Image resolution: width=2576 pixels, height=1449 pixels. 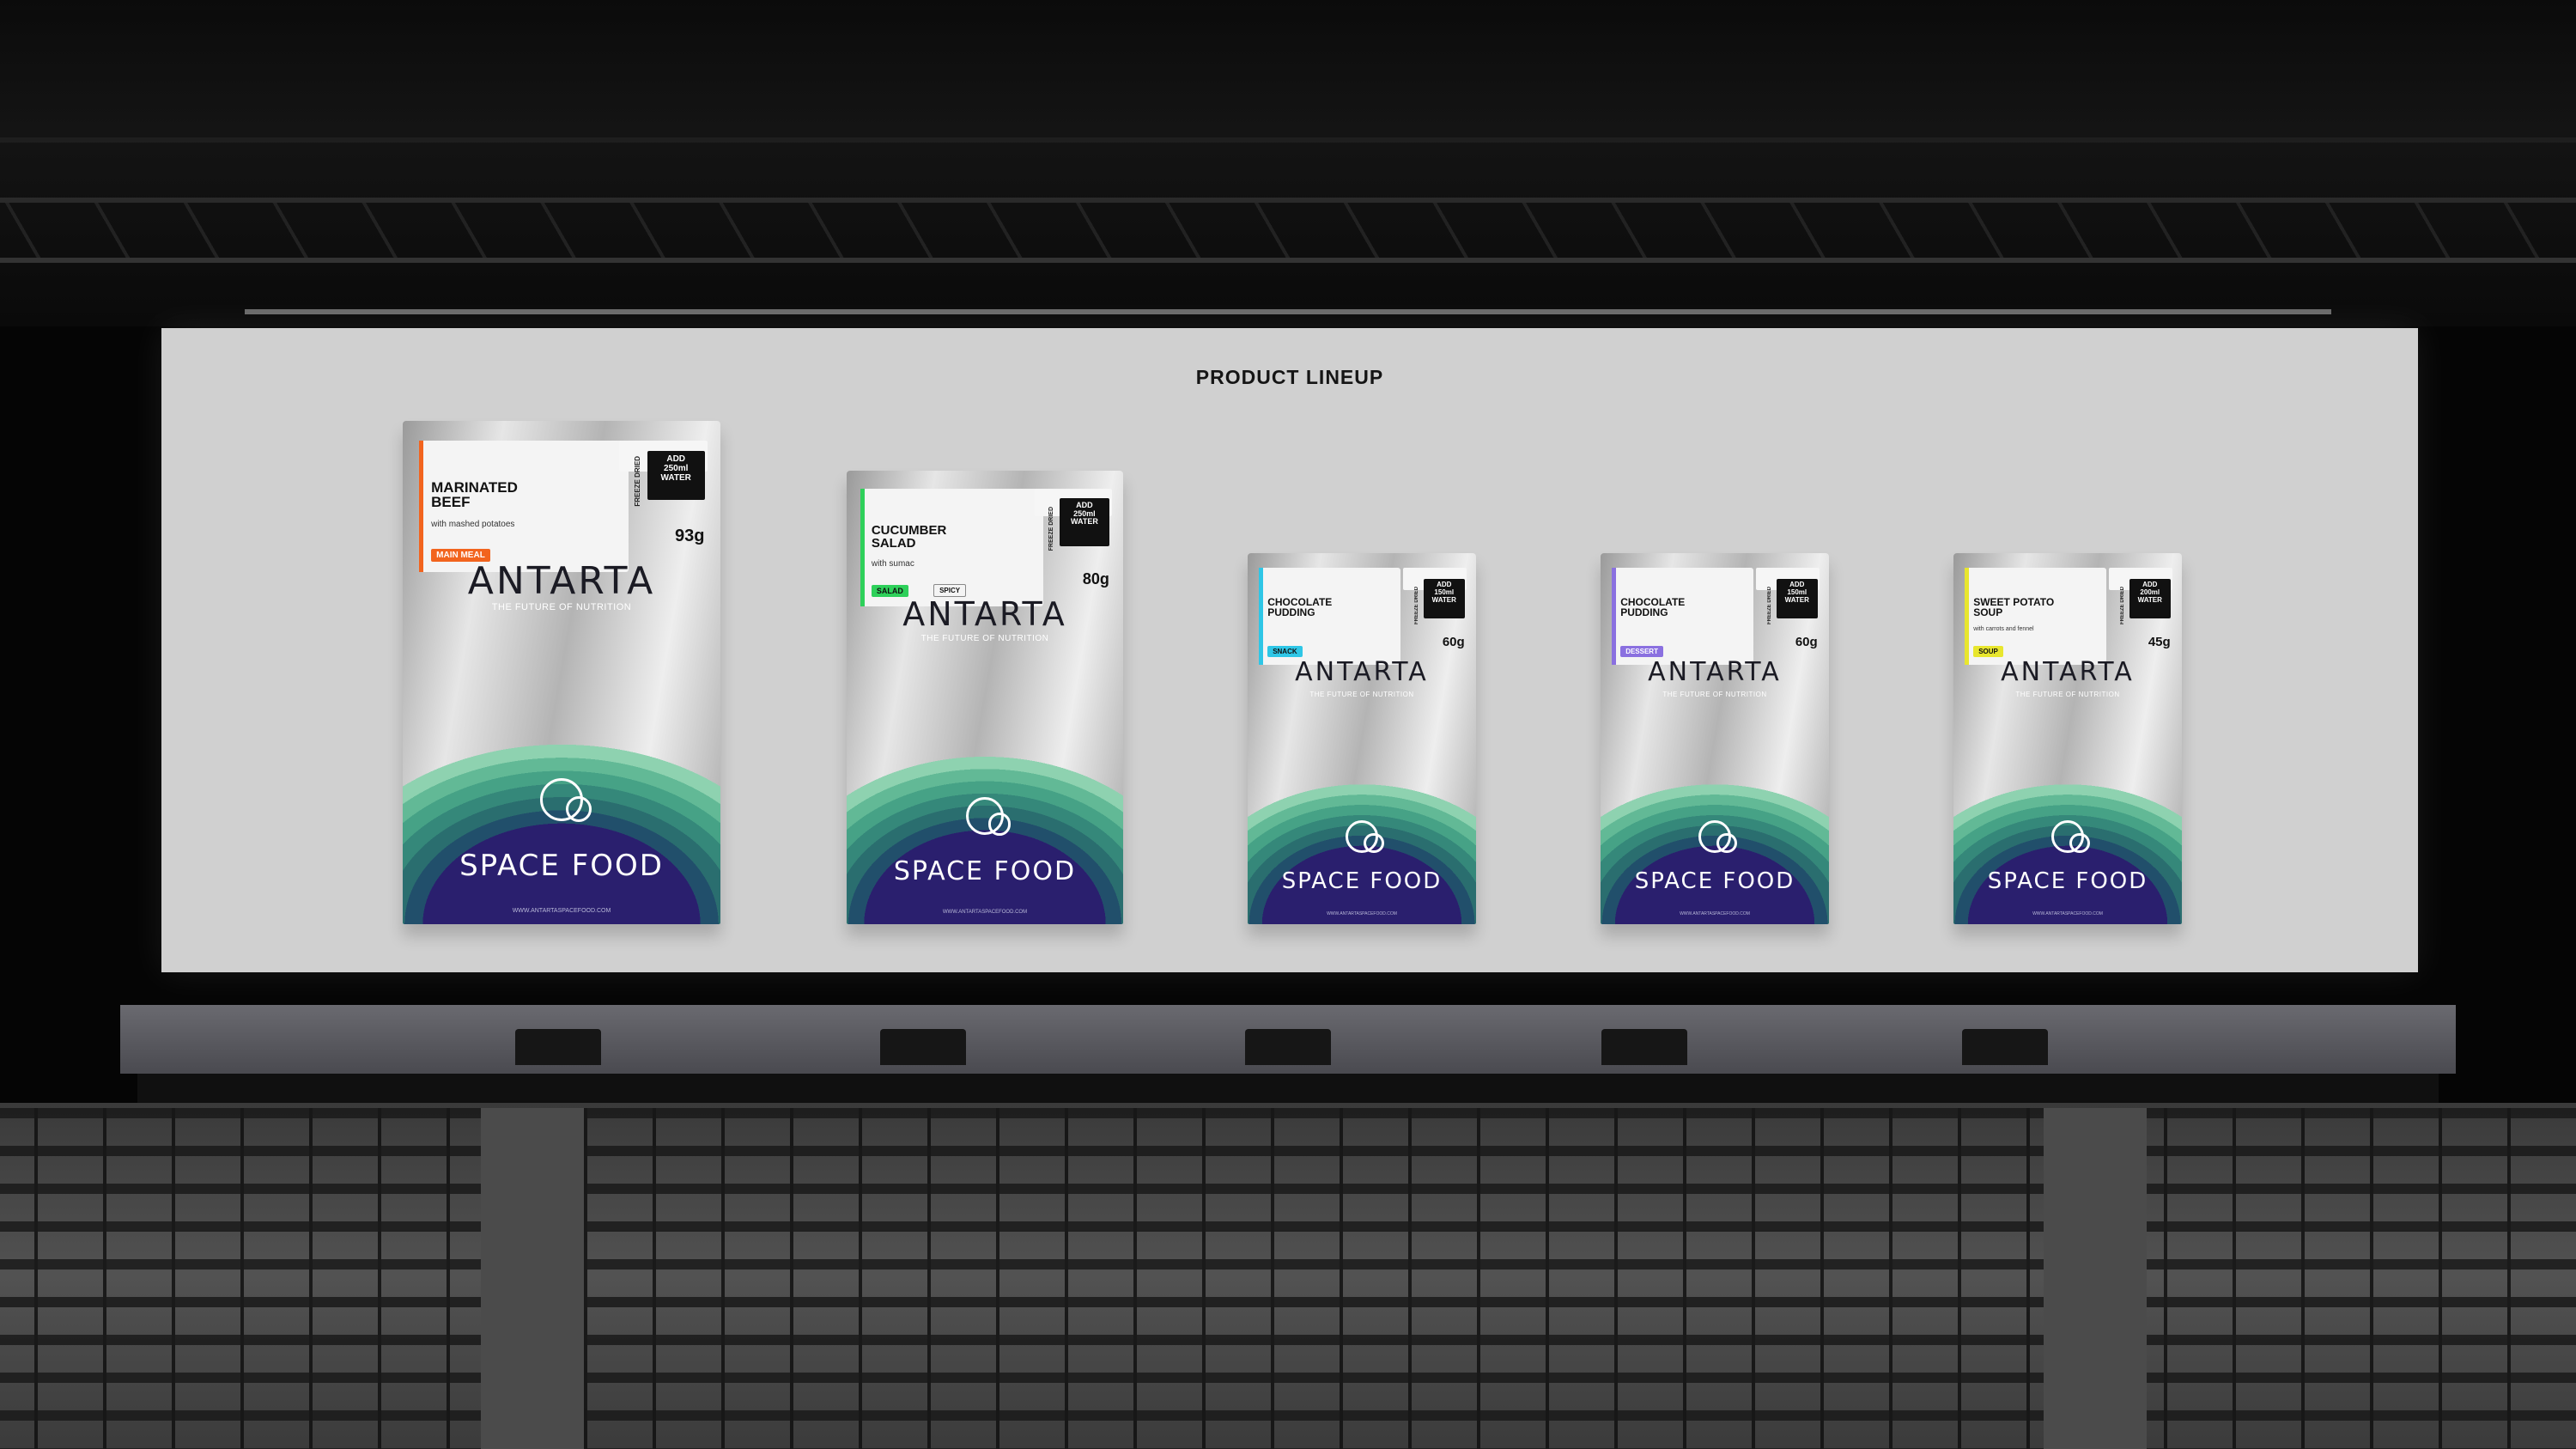 I want to click on pouch-label: CHOCOLATE PUDDING SNACK, so click(x=1330, y=616).